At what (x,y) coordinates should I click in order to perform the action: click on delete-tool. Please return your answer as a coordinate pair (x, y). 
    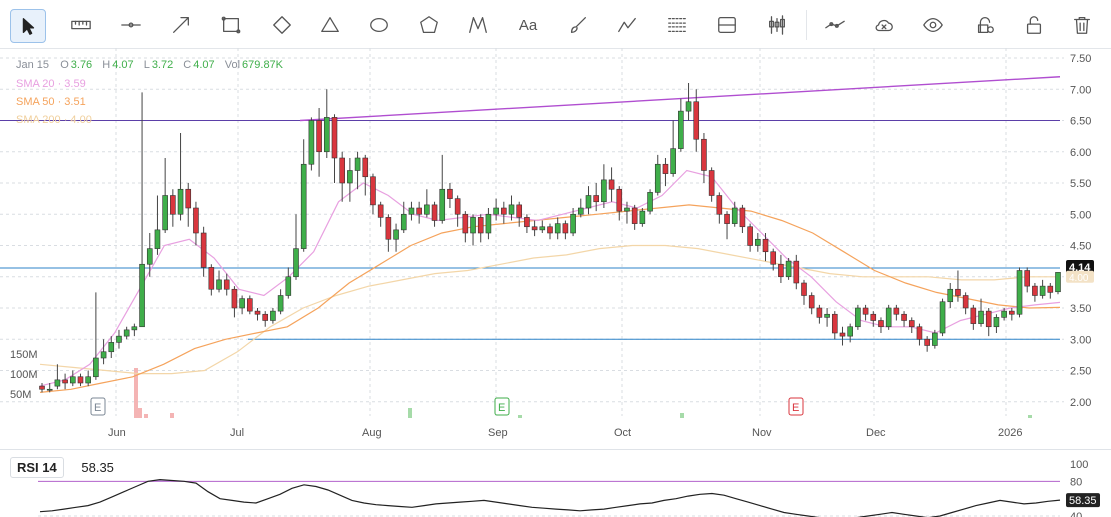
    Looking at the image, I should click on (1082, 25).